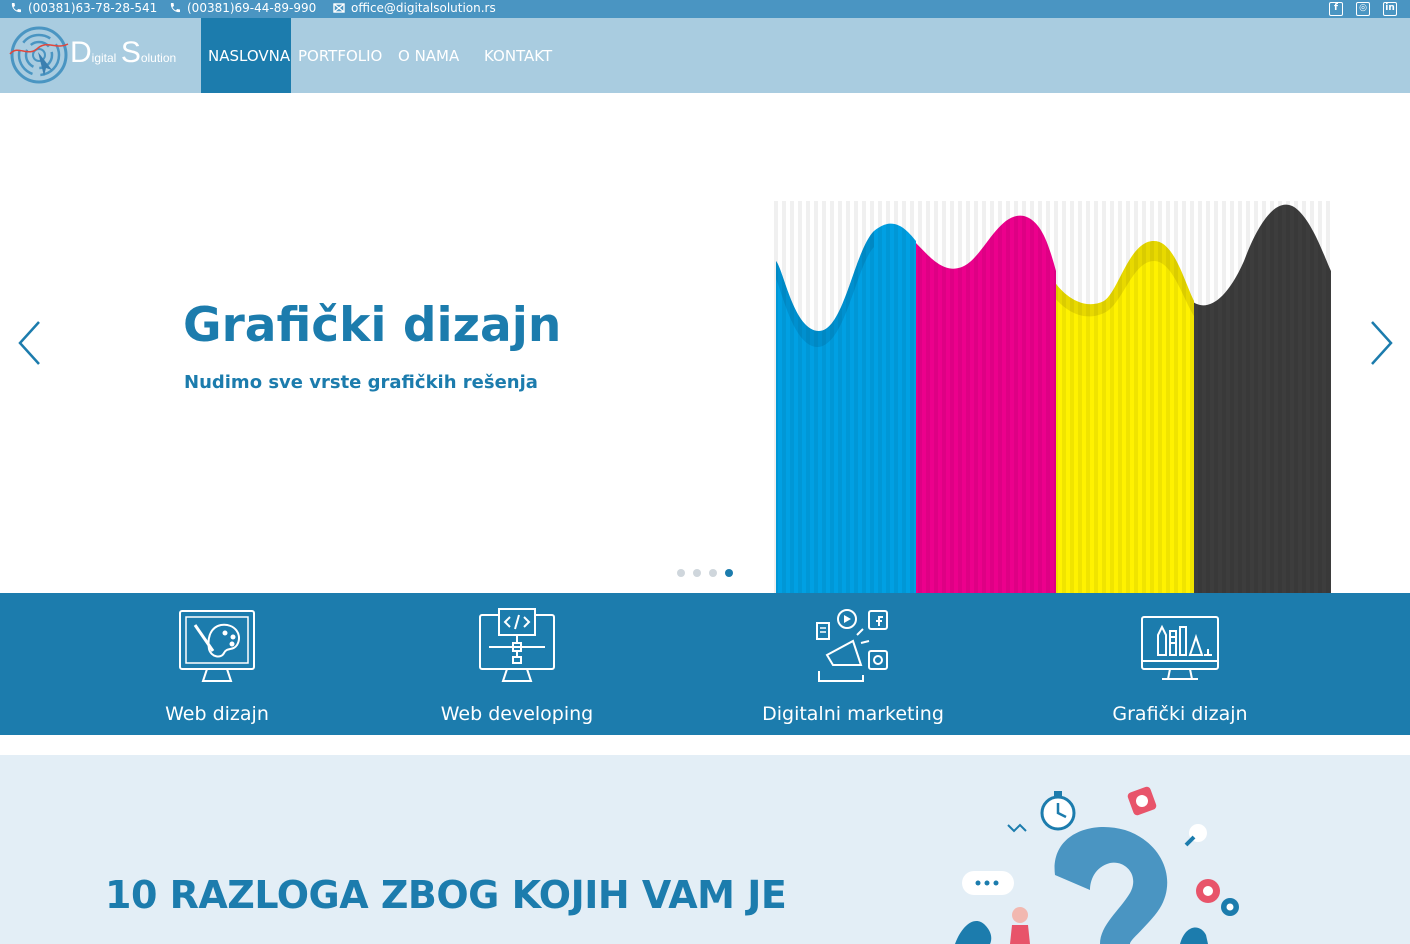 This screenshot has width=1410, height=944. I want to click on phone-contact-2: (00381)69-44-89-990, so click(242, 8).